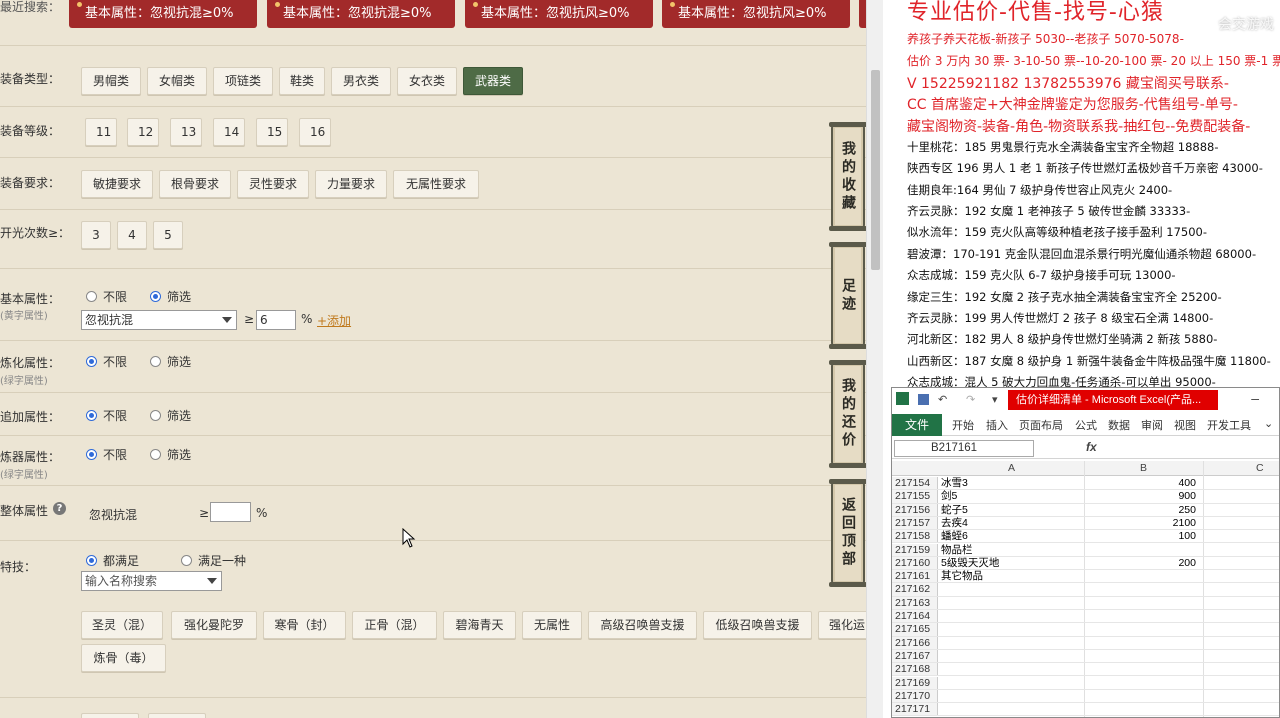  I want to click on back-to-top-tab: 返回顶部, so click(847, 533).